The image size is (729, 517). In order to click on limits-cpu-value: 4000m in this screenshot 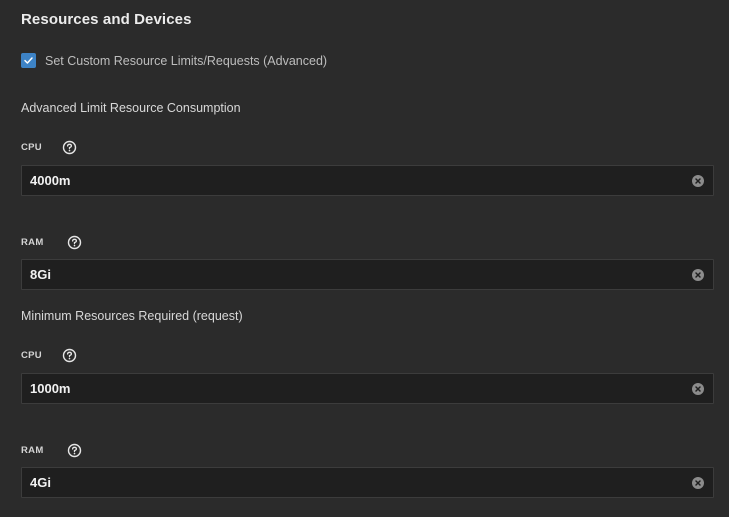, I will do `click(361, 180)`.